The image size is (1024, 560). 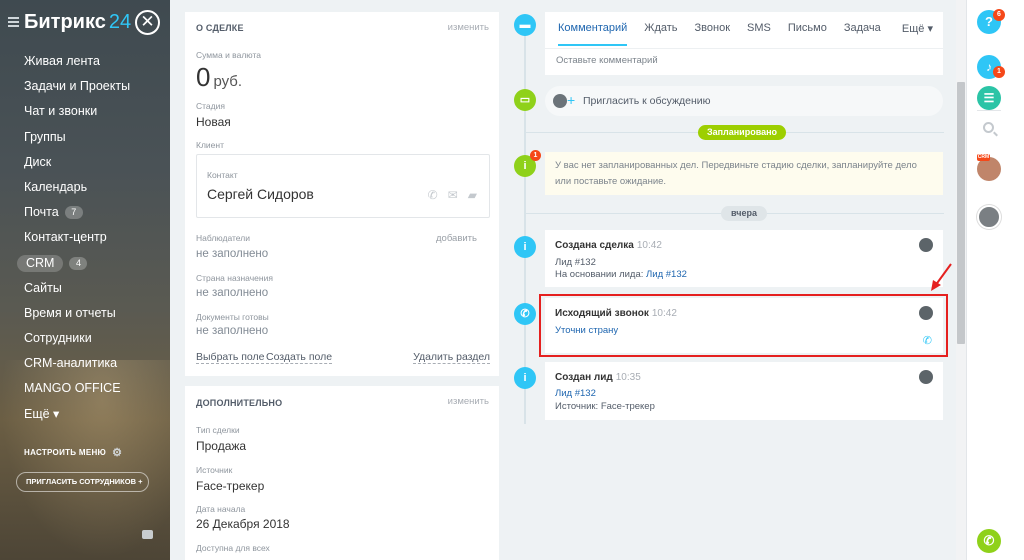 I want to click on mail-counter-badge: 7, so click(x=73, y=213).